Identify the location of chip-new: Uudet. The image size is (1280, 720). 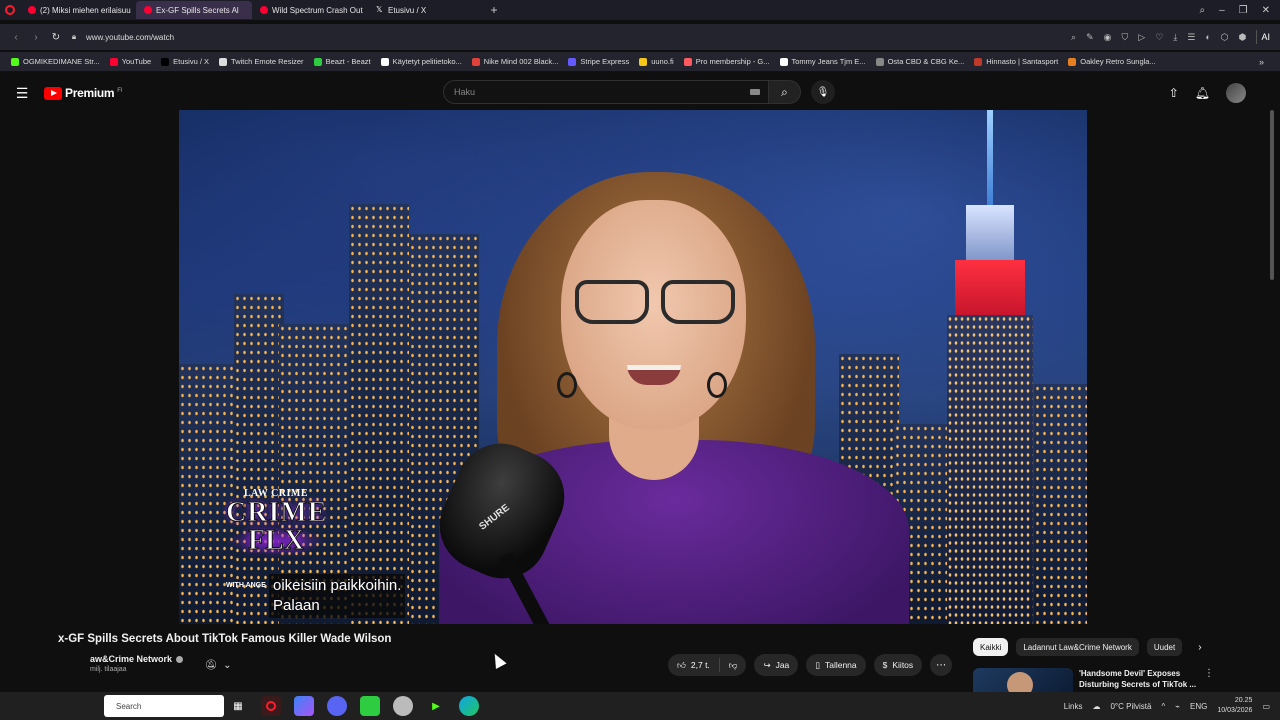
(1164, 647).